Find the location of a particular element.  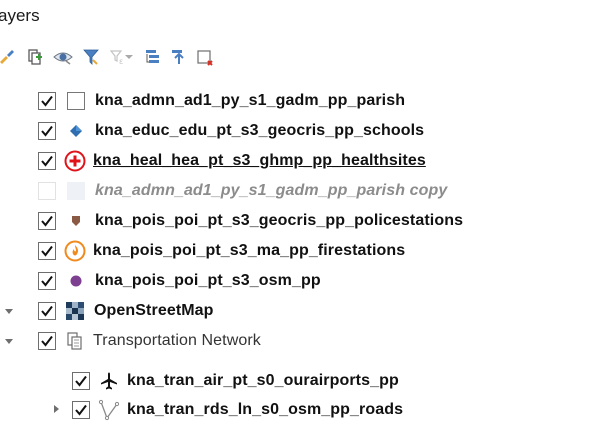

layer-row-osm-pois: kna_pois_poi_pt_s3_osm_pp is located at coordinates (179, 281).